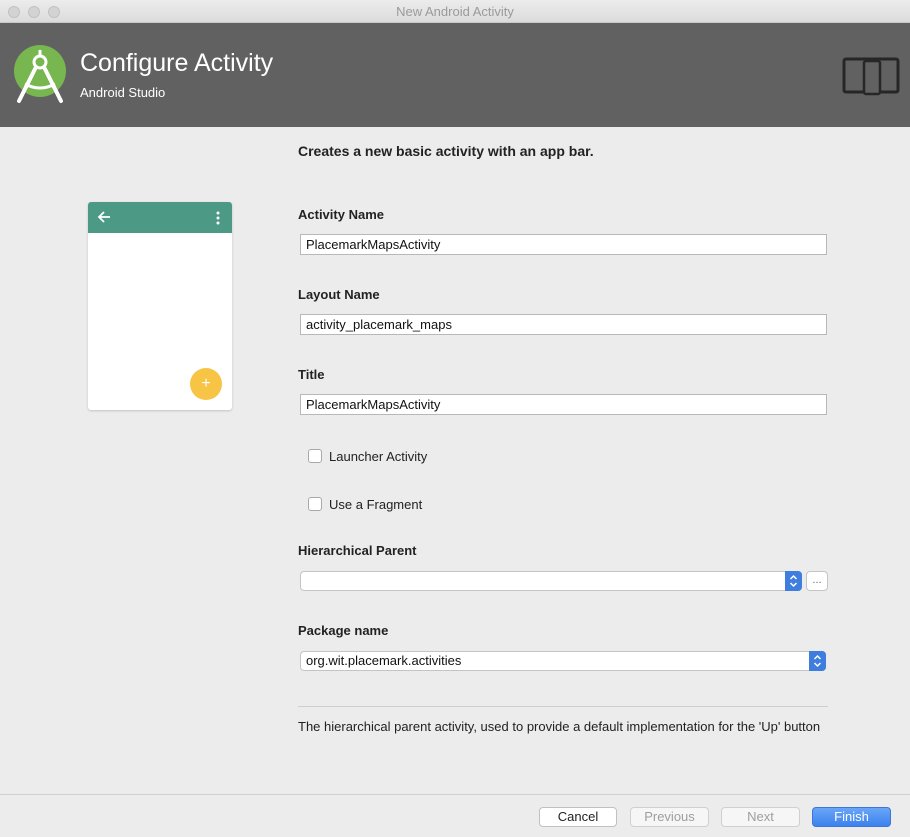 The height and width of the screenshot is (837, 910). Describe the element at coordinates (551, 581) in the screenshot. I see `hierarchical-parent-select` at that location.